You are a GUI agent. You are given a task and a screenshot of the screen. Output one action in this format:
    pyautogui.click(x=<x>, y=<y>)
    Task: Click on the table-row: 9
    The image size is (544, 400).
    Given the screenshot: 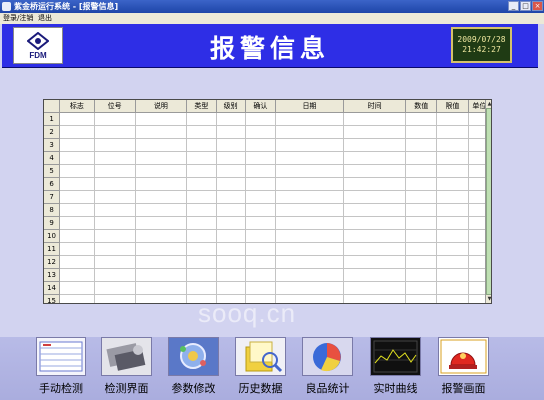 What is the action you would take?
    pyautogui.click(x=267, y=223)
    